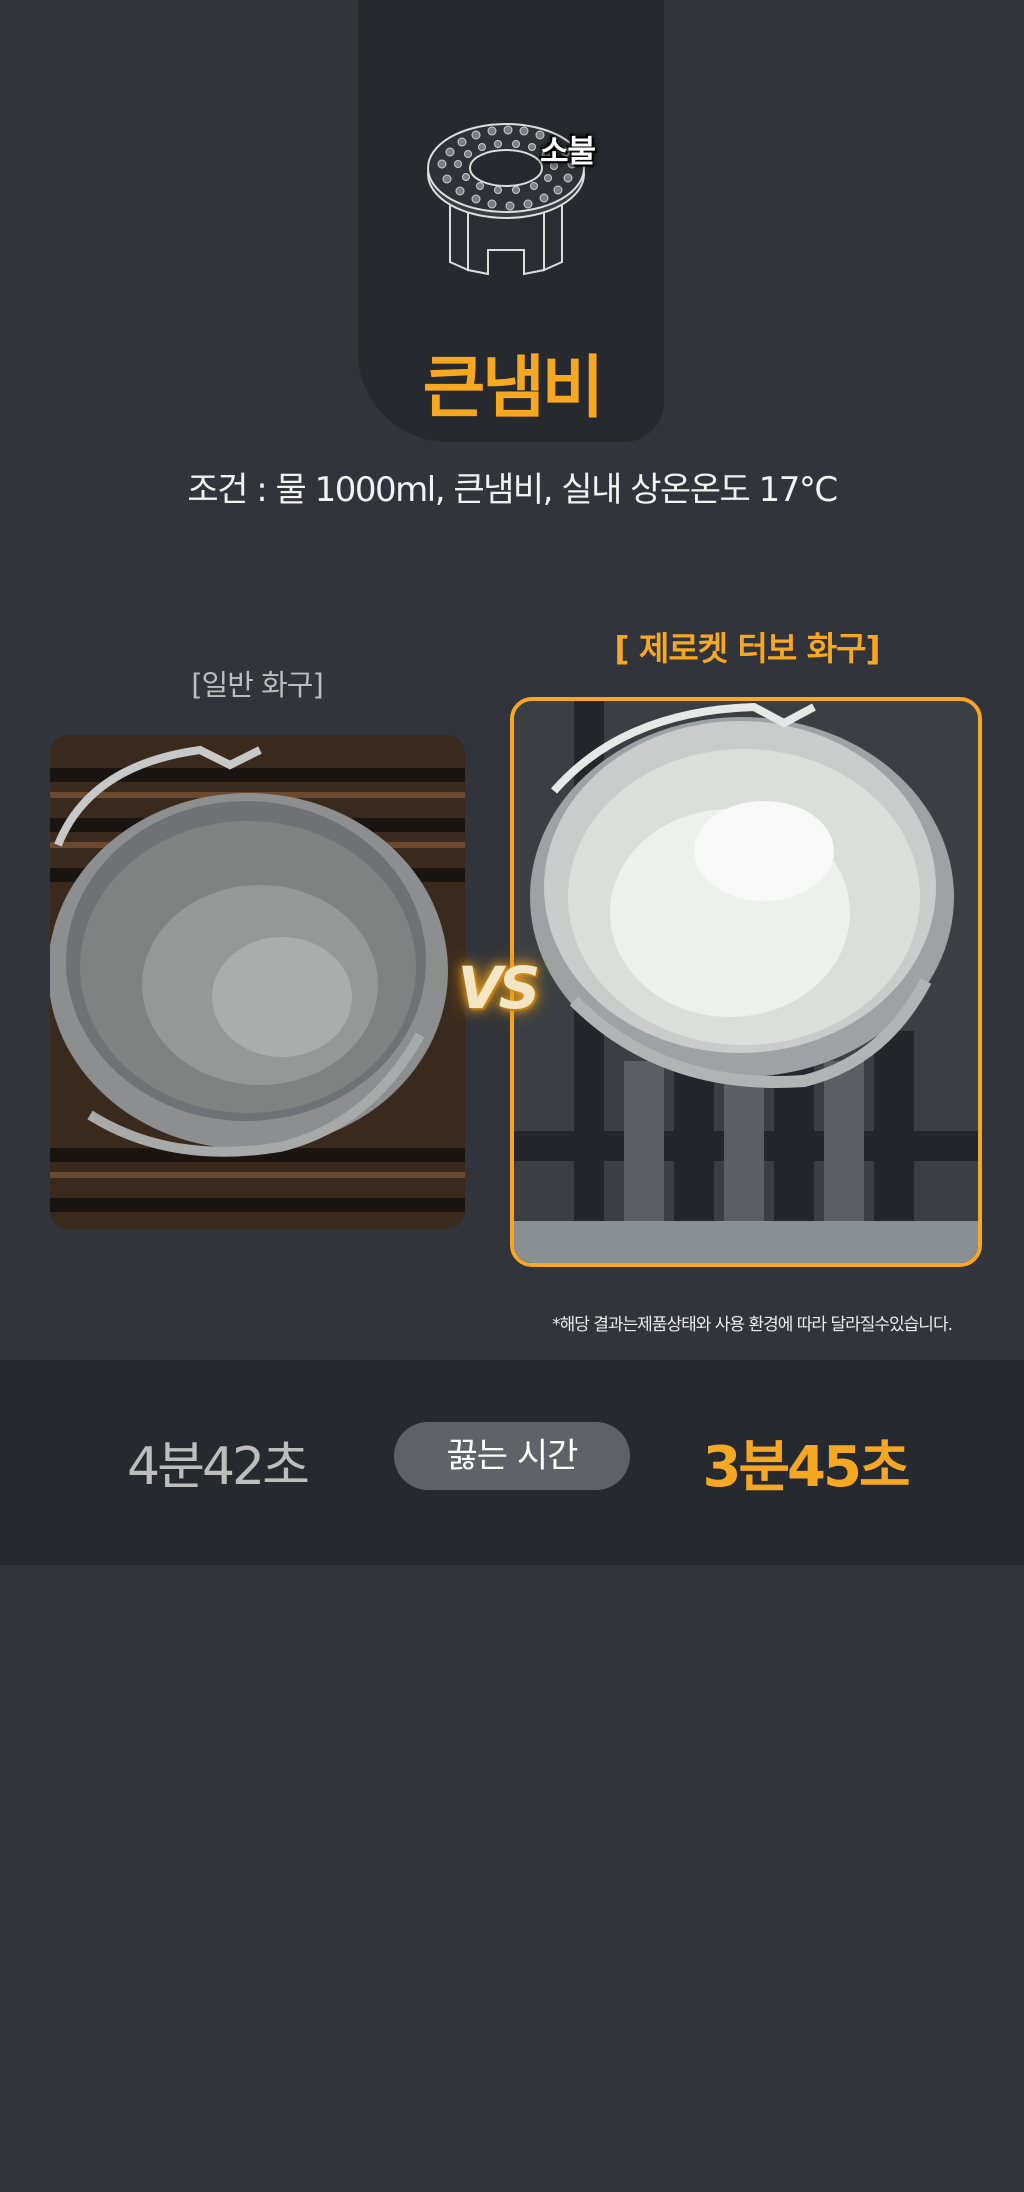 The image size is (1024, 2192). What do you see at coordinates (257, 685) in the screenshot?
I see `normal-burner-label: [일반 화구]` at bounding box center [257, 685].